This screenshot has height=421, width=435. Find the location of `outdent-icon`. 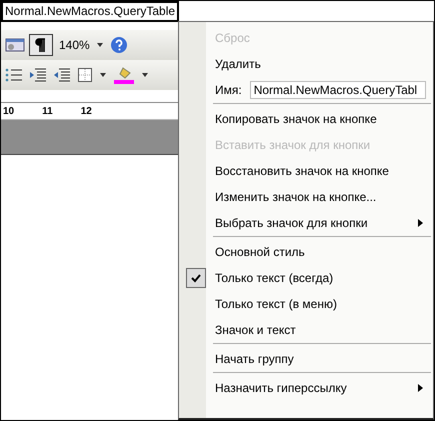

outdent-icon is located at coordinates (38, 75).